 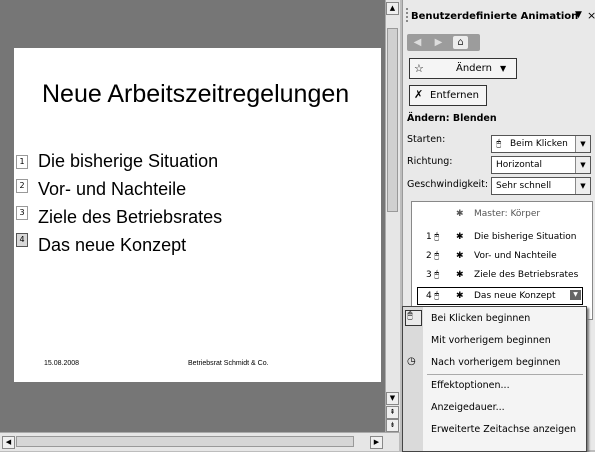 I want to click on remove-button-label: Entfernen, so click(x=455, y=95).